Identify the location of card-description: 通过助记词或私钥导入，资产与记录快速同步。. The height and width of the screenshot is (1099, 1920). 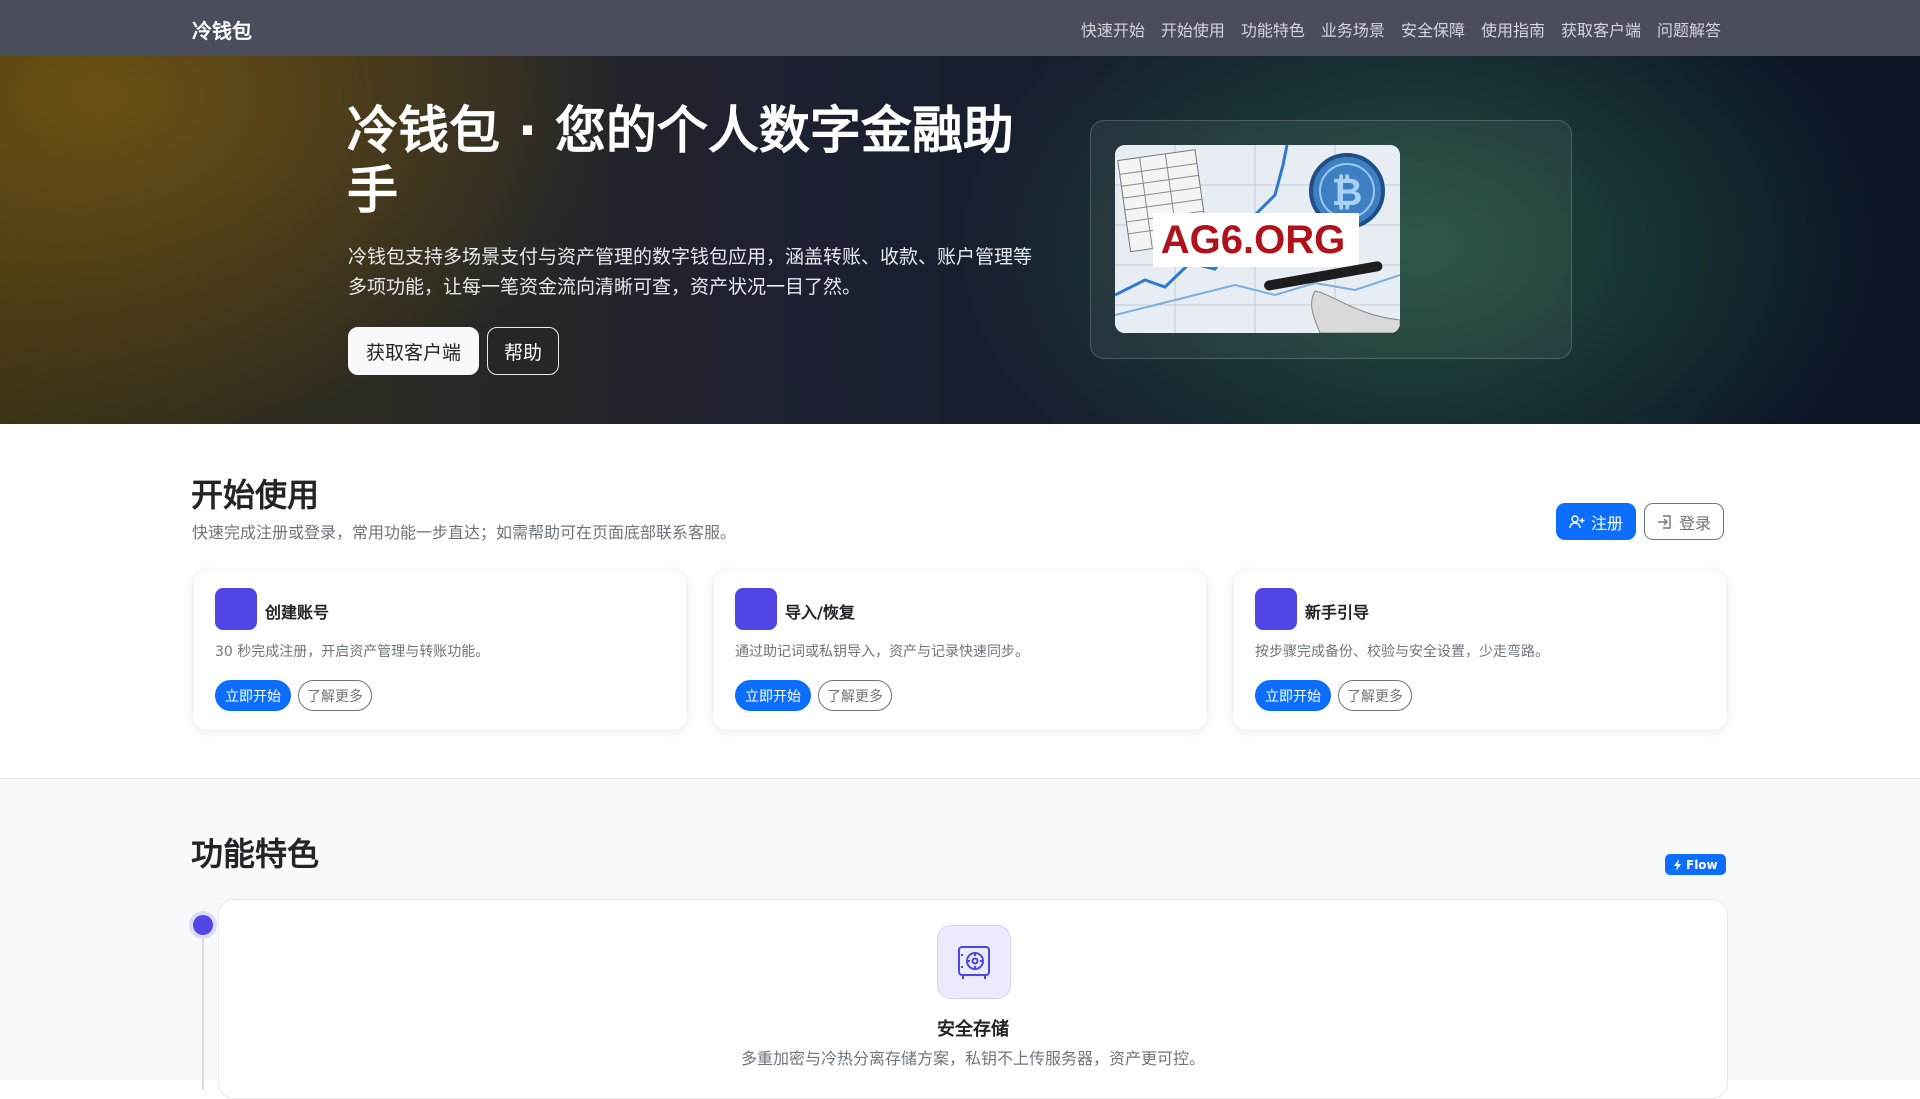
(882, 652).